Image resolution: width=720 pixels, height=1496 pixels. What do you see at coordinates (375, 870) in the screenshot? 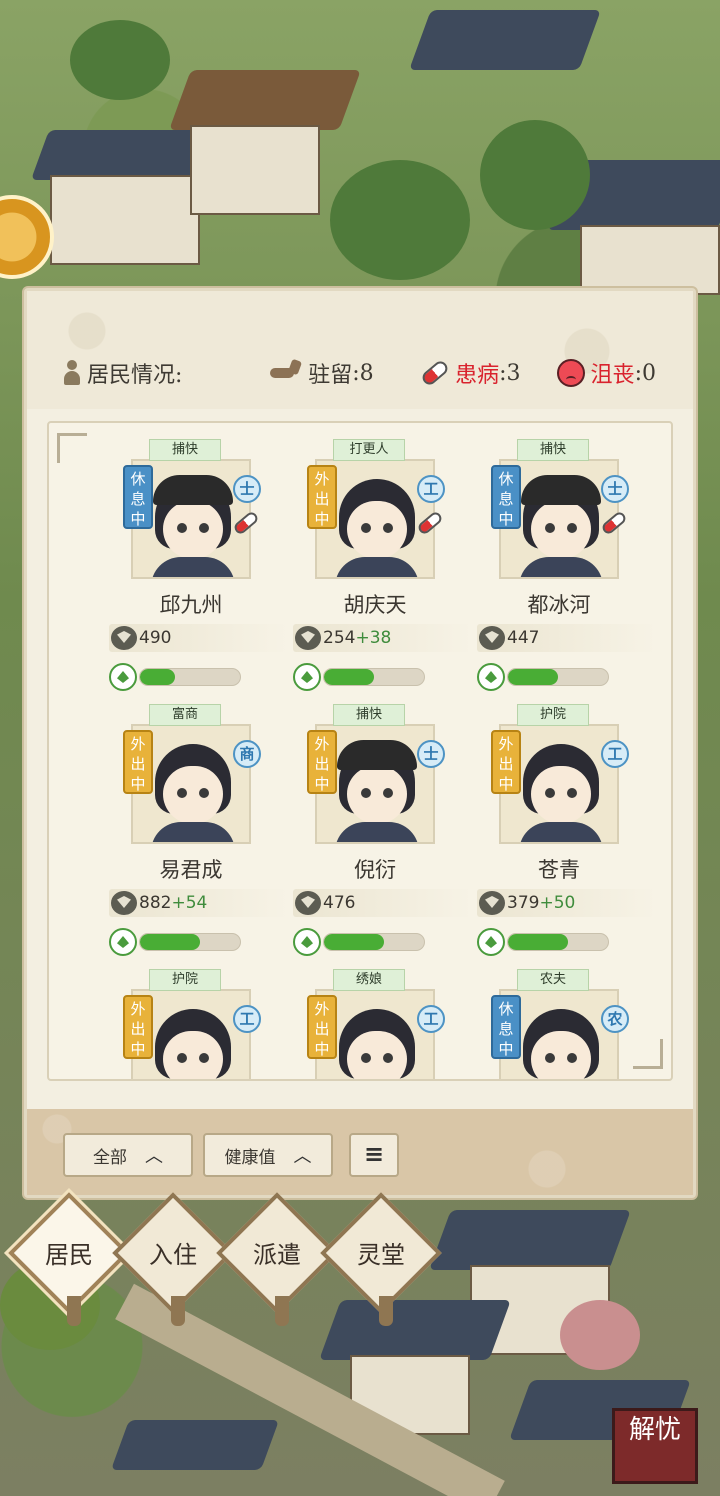
I see `resident-name: 倪衍` at bounding box center [375, 870].